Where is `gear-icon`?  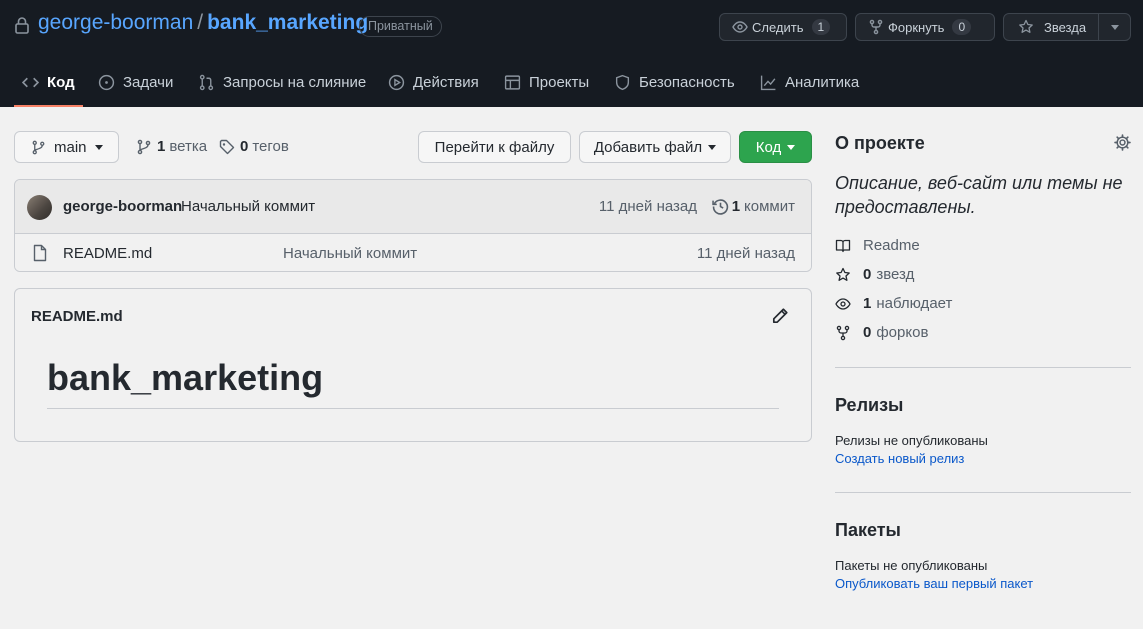 gear-icon is located at coordinates (1122, 142).